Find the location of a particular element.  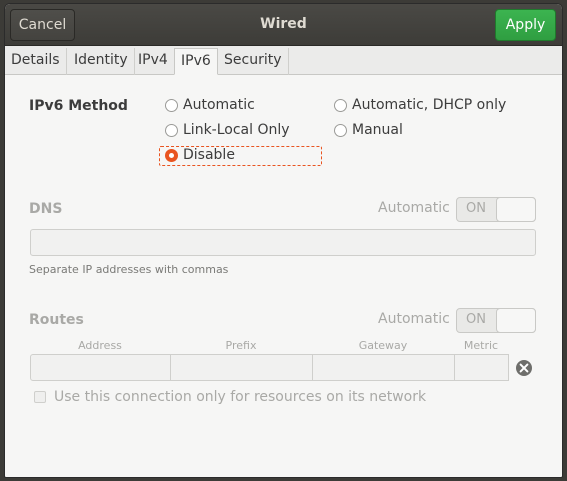

column-header-prefix: Prefix is located at coordinates (241, 345).